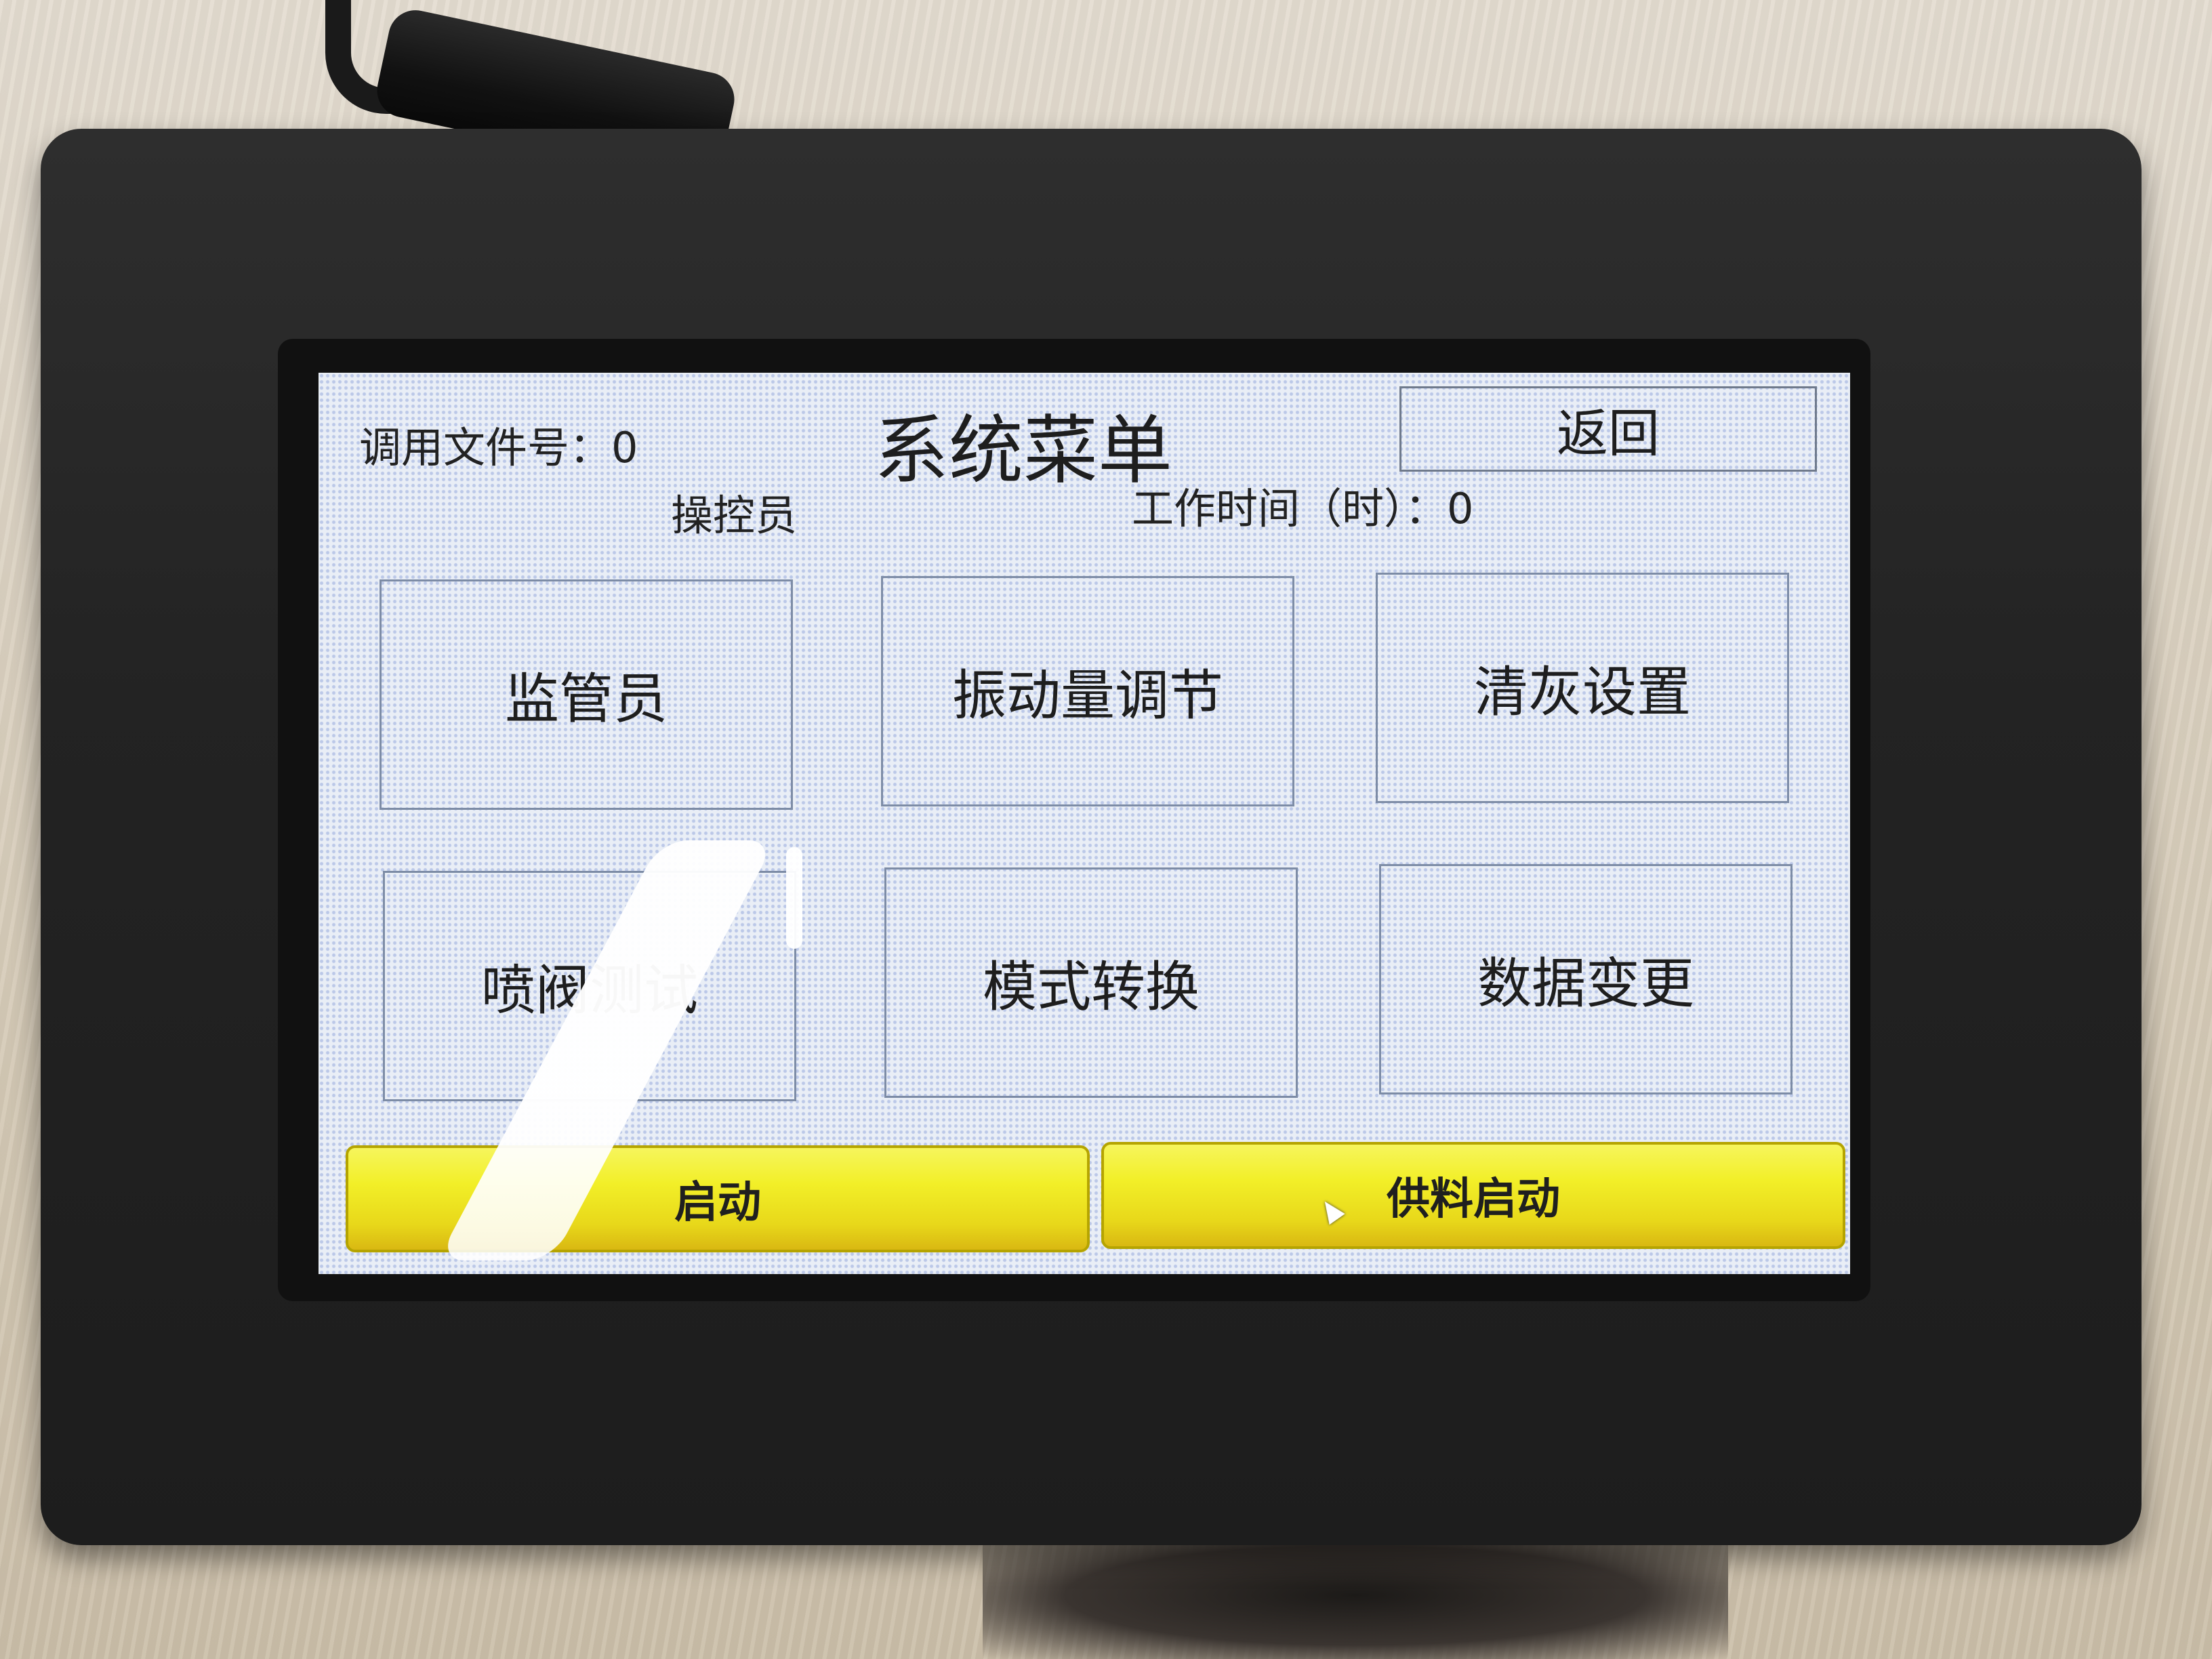 The image size is (2212, 1659). I want to click on feed-start-button: 供料启动, so click(1473, 1196).